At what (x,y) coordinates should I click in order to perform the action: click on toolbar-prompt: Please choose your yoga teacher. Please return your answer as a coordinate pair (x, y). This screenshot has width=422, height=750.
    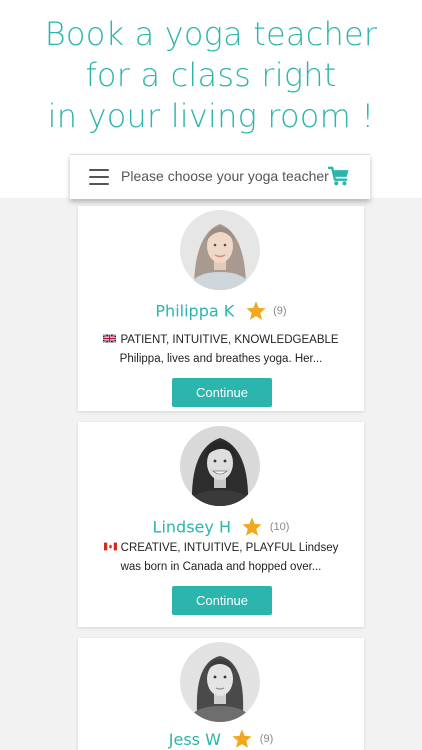
    Looking at the image, I should click on (225, 176).